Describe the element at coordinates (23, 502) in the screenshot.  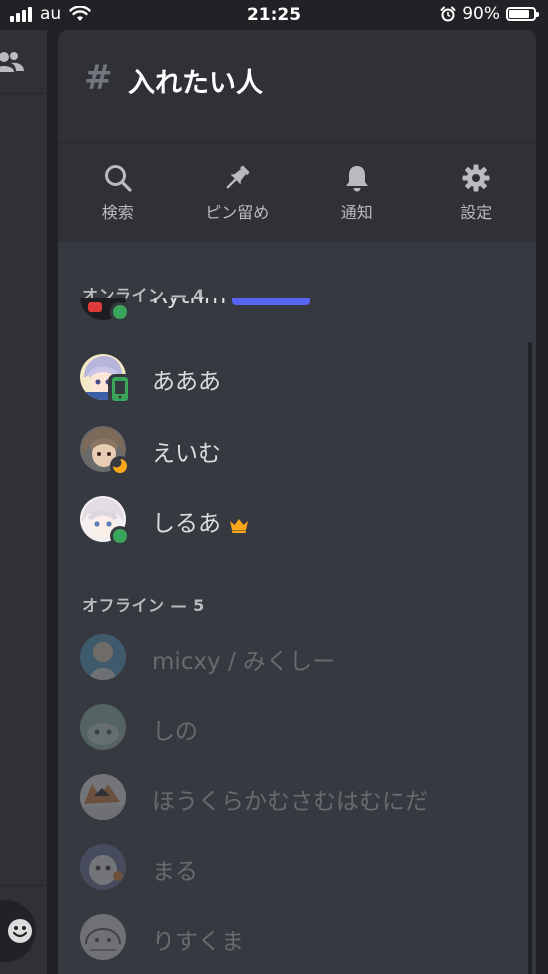
I see `left-strip` at that location.